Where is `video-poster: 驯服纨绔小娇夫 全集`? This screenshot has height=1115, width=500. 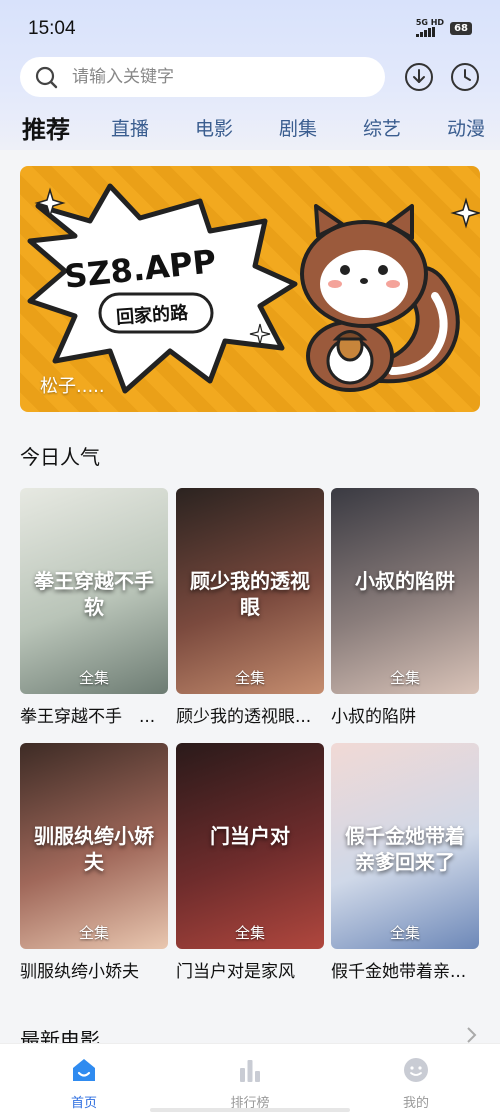 video-poster: 驯服纨绔小娇夫 全集 is located at coordinates (94, 846).